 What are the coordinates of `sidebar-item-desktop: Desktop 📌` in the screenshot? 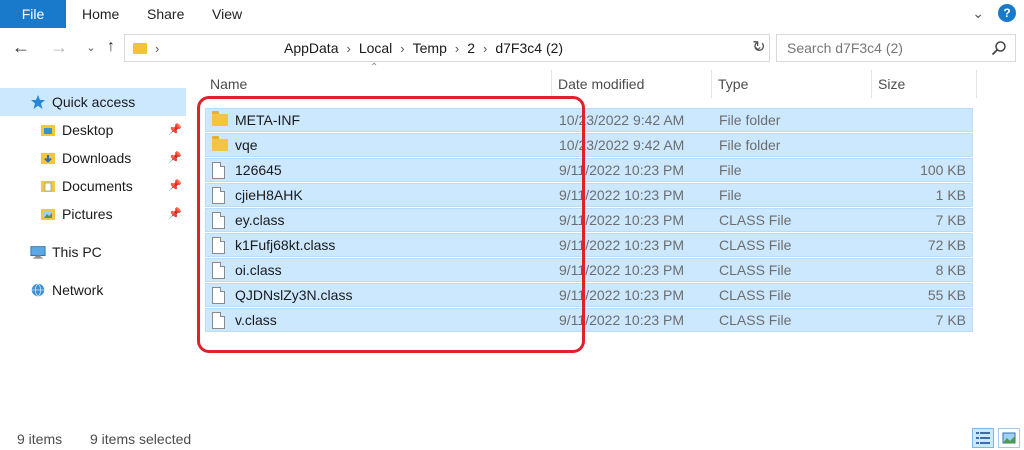 It's located at (93, 130).